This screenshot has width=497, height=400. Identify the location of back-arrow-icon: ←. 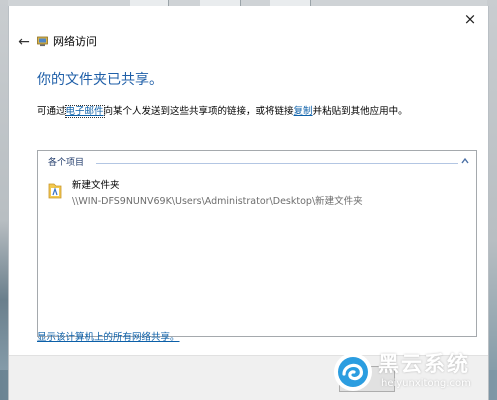
(24, 42).